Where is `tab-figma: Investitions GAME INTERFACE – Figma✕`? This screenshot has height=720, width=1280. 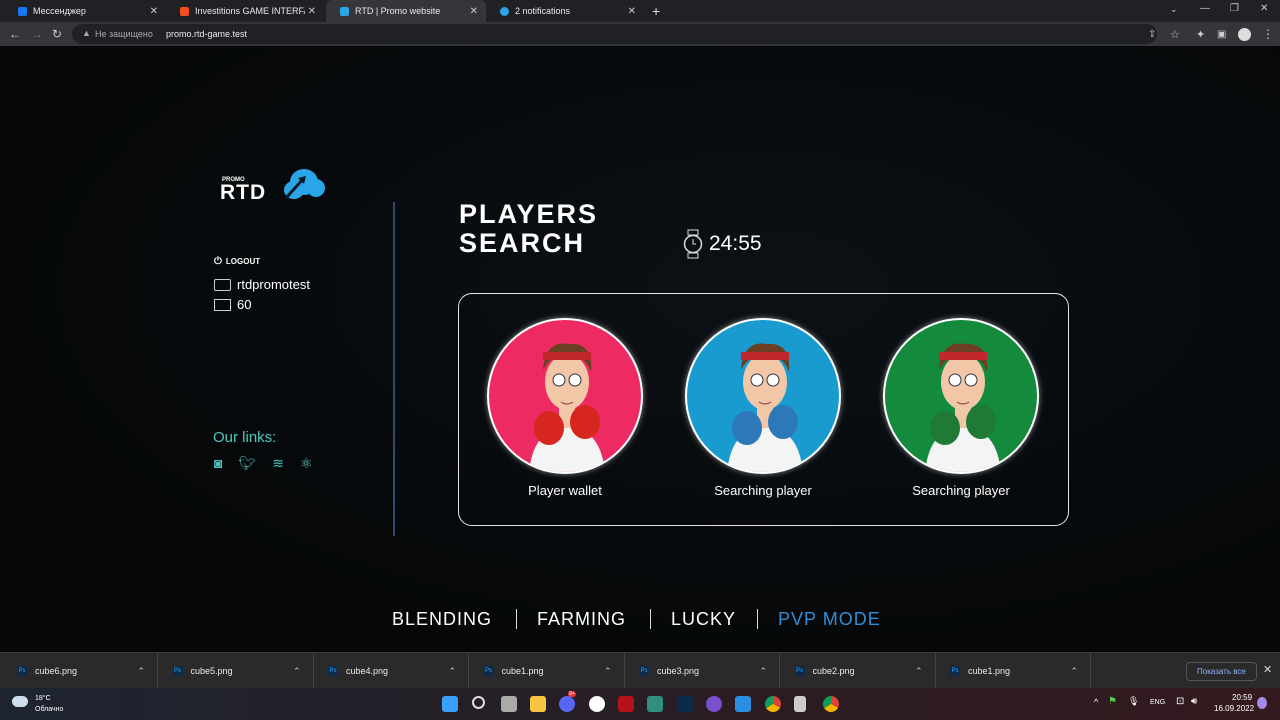
tab-figma: Investitions GAME INTERFACE – Figma✕ is located at coordinates (245, 11).